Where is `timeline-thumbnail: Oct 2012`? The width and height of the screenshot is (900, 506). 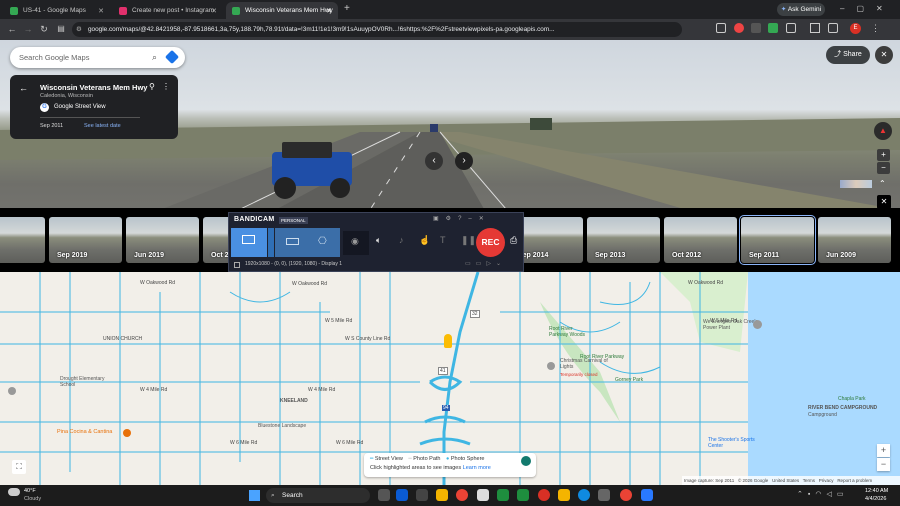 timeline-thumbnail: Oct 2012 is located at coordinates (700, 240).